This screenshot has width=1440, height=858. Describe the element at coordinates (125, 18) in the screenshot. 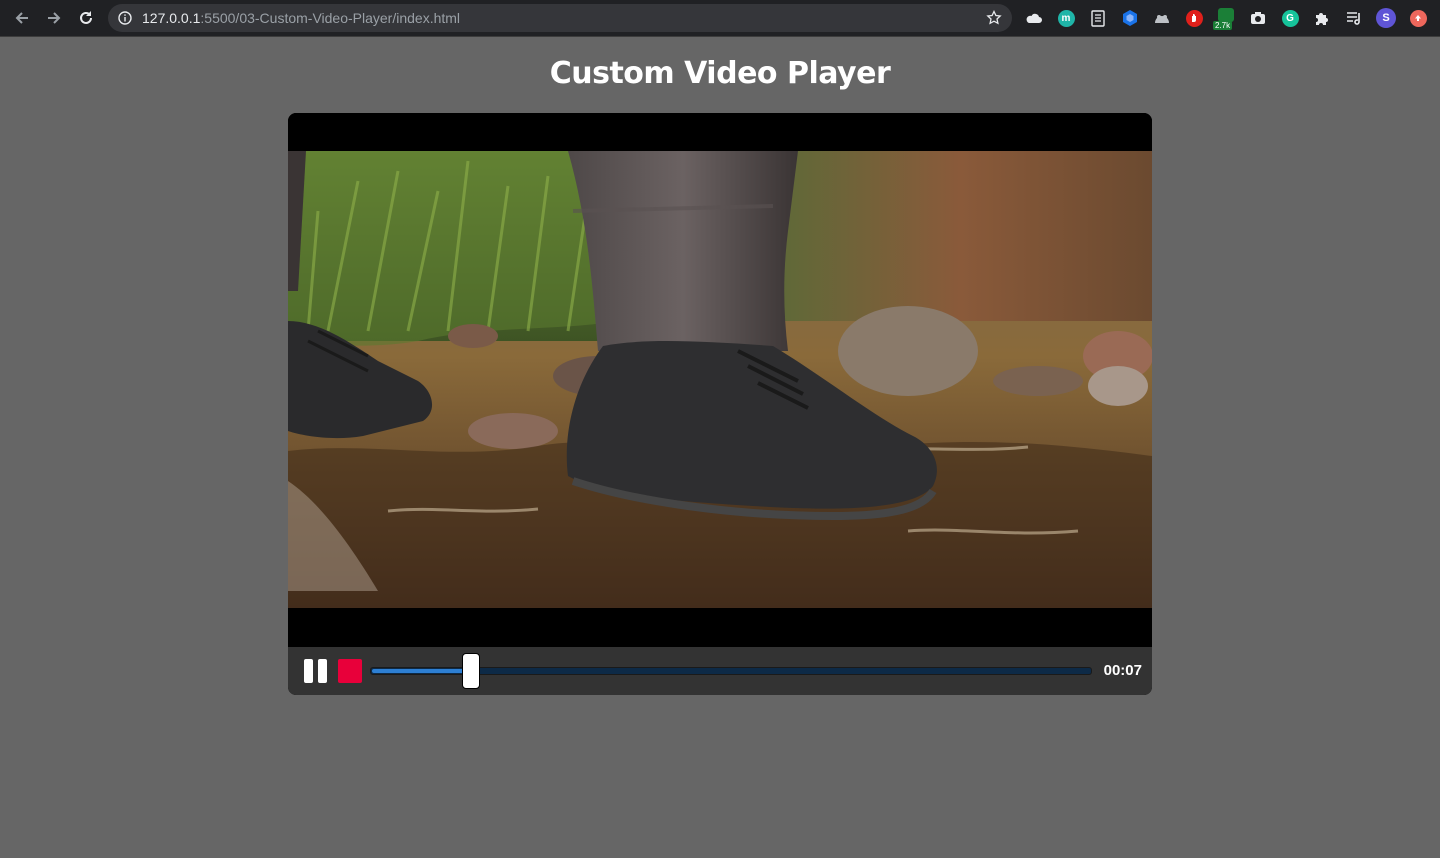

I see `info-icon` at that location.